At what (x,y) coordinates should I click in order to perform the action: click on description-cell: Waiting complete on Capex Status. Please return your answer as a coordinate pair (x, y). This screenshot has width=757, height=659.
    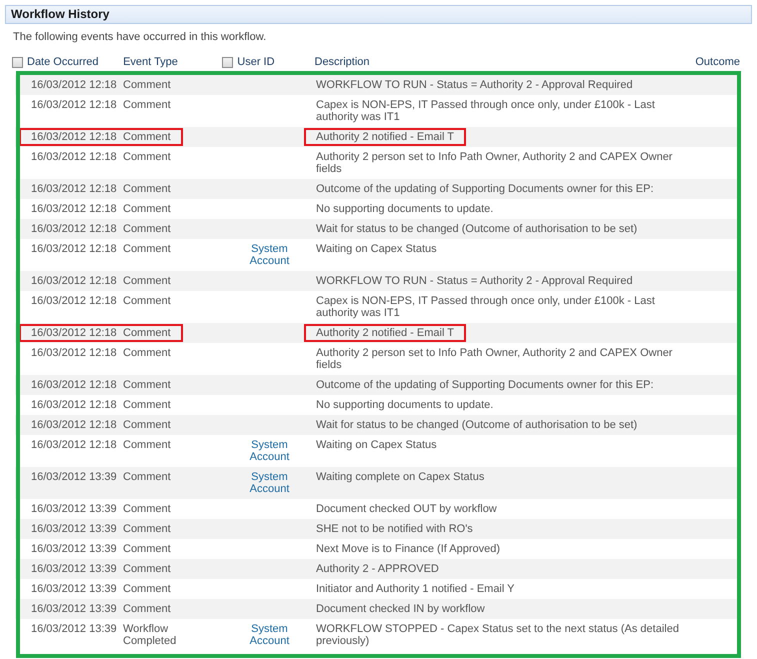
    Looking at the image, I should click on (400, 476).